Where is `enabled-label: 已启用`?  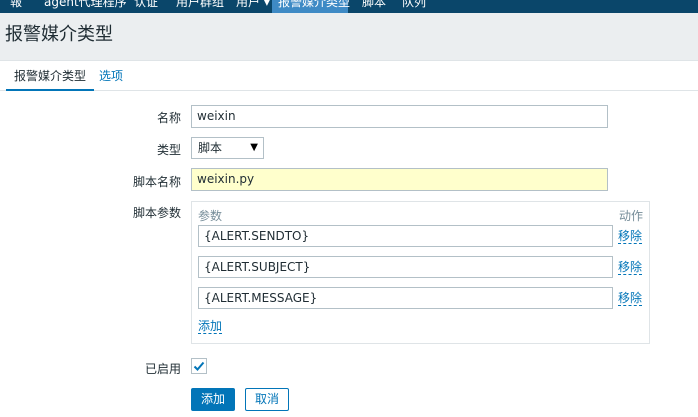 enabled-label: 已启用 is located at coordinates (162, 369).